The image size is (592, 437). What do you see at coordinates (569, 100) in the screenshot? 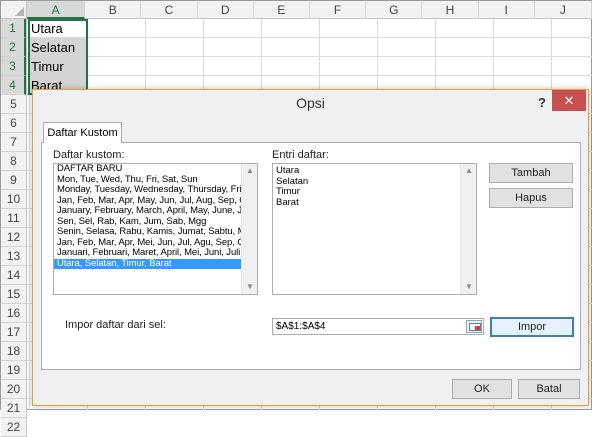
I see `close-button: ✕` at bounding box center [569, 100].